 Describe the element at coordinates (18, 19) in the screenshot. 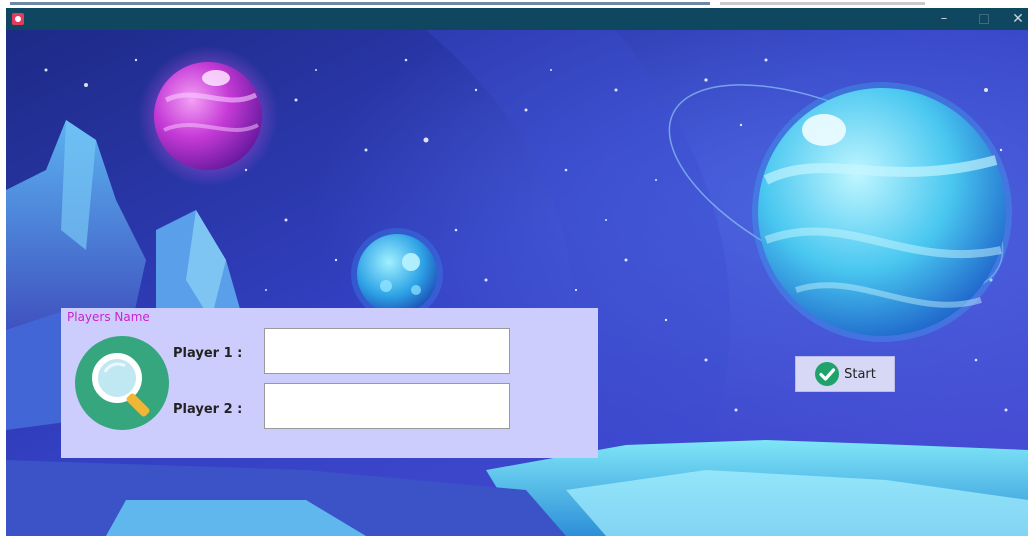

I see `app-icon` at that location.